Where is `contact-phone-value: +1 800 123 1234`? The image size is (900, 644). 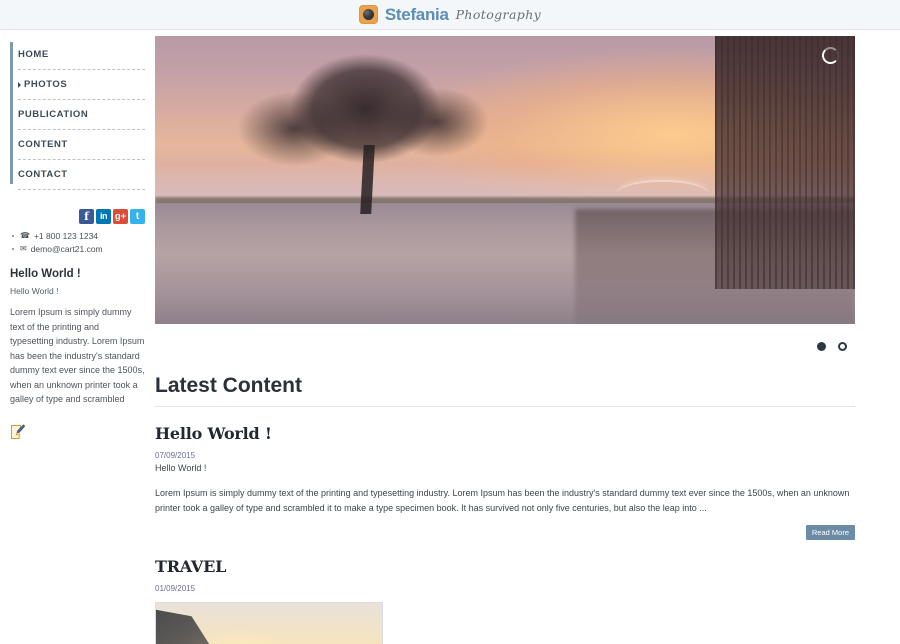
contact-phone-value: +1 800 123 1234 is located at coordinates (66, 235).